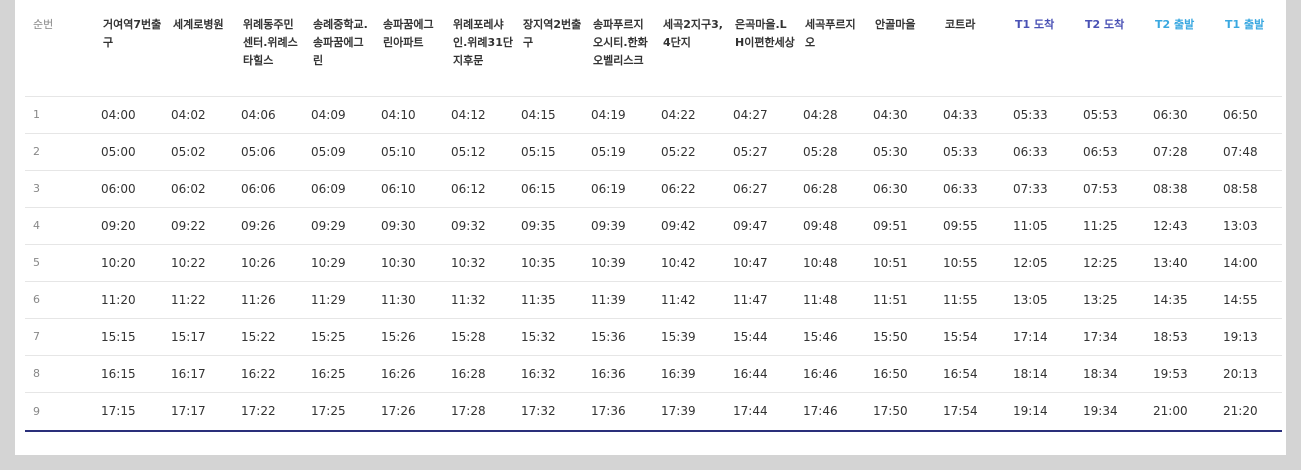  What do you see at coordinates (689, 226) in the screenshot?
I see `time-cell: 09:42` at bounding box center [689, 226].